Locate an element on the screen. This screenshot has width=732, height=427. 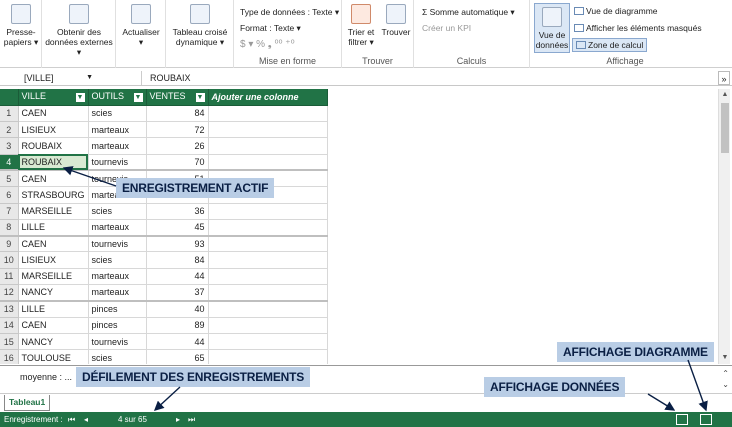
number-format-buttons: $ ▾ % ❟ ⁰⁰ ⁺⁰ is located at coordinates (267, 44).